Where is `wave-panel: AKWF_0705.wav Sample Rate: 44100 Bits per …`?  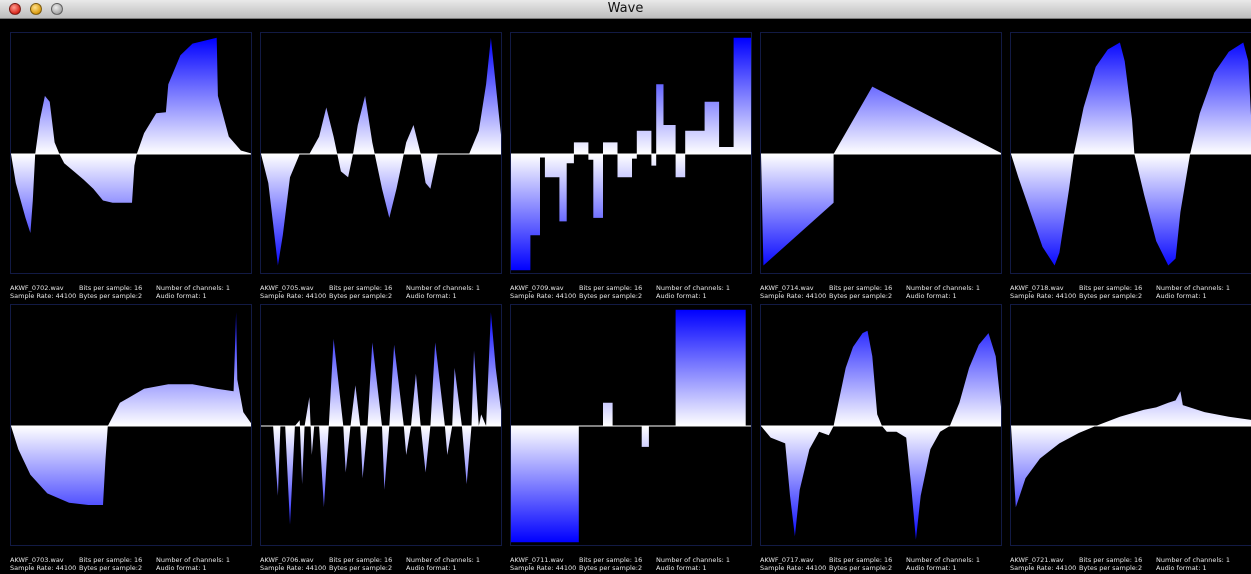
wave-panel: AKWF_0705.wav Sample Rate: 44100 Bits per … is located at coordinates (381, 166).